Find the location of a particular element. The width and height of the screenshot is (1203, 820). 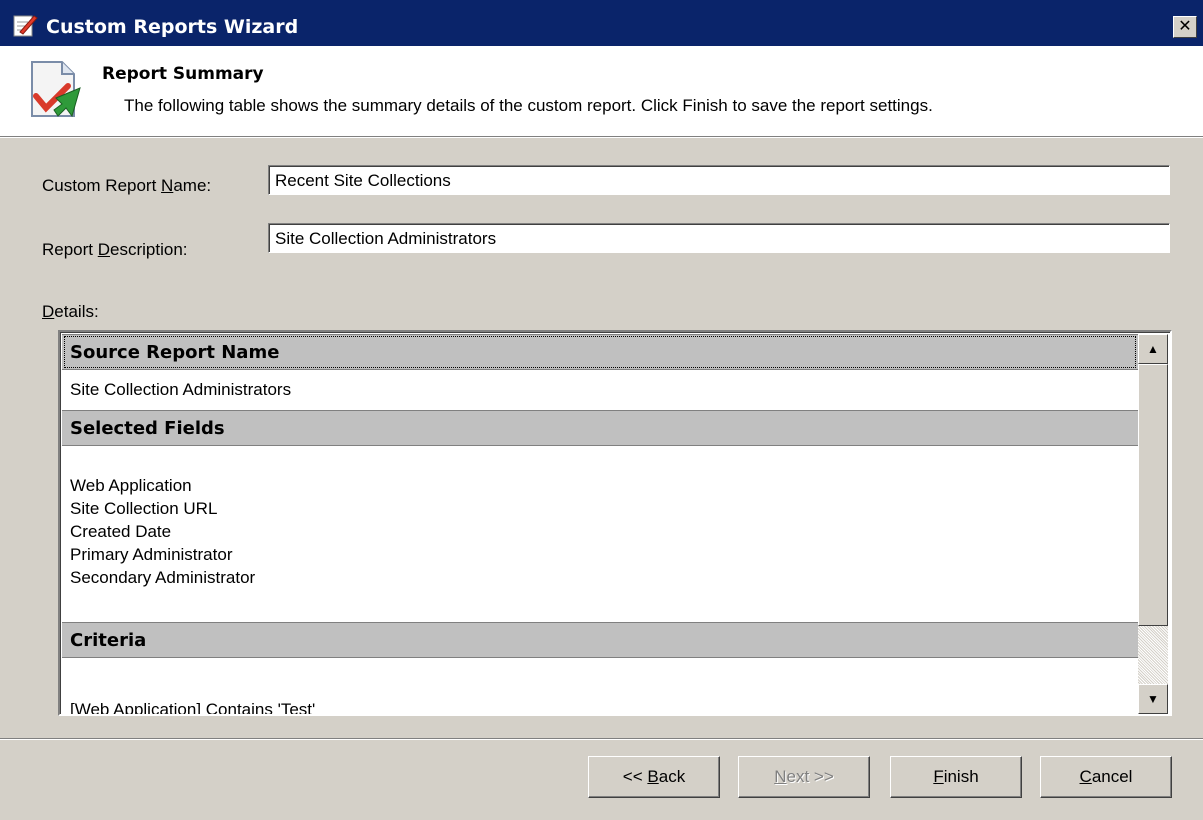

close-icon: ✕ is located at coordinates (1185, 25).